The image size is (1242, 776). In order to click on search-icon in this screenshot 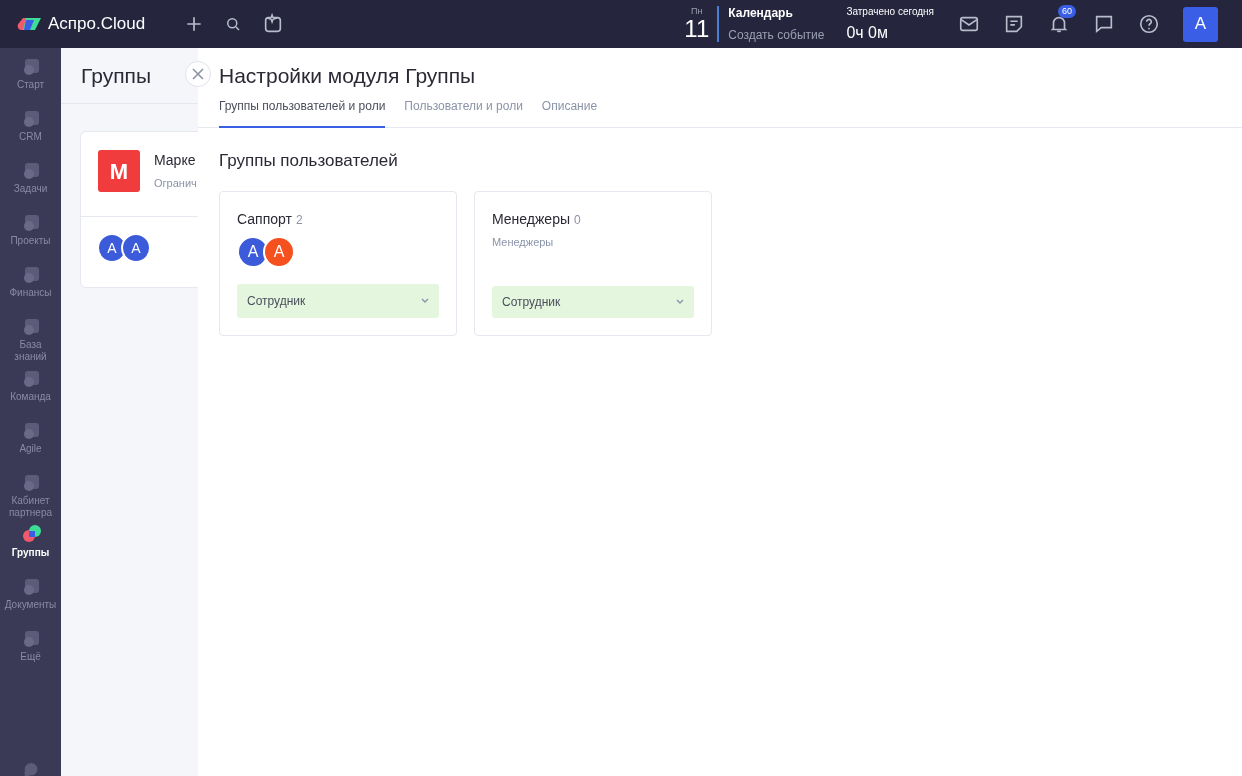, I will do `click(233, 24)`.